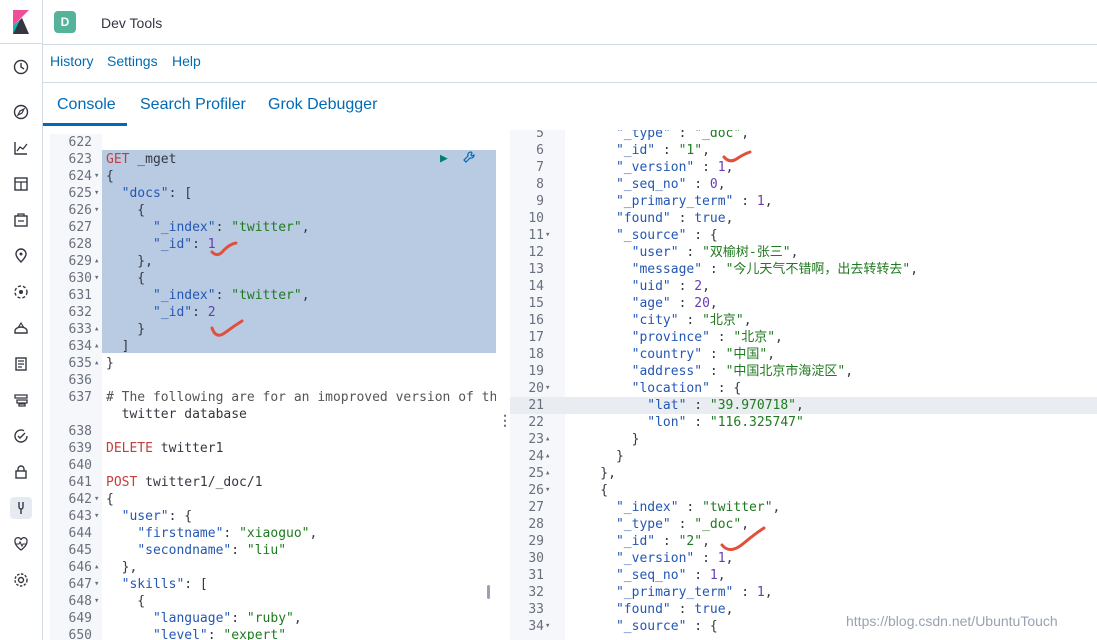 This screenshot has height=640, width=1097. I want to click on editor-line: 639 DELETE twitter1, so click(273, 448).